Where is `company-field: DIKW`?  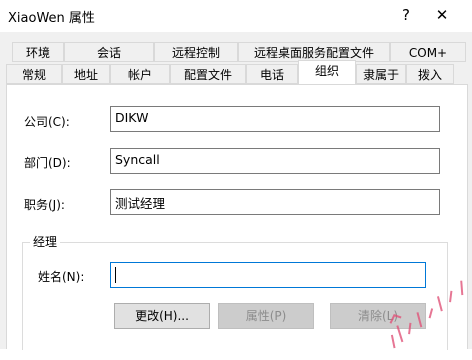
company-field: DIKW is located at coordinates (275, 119).